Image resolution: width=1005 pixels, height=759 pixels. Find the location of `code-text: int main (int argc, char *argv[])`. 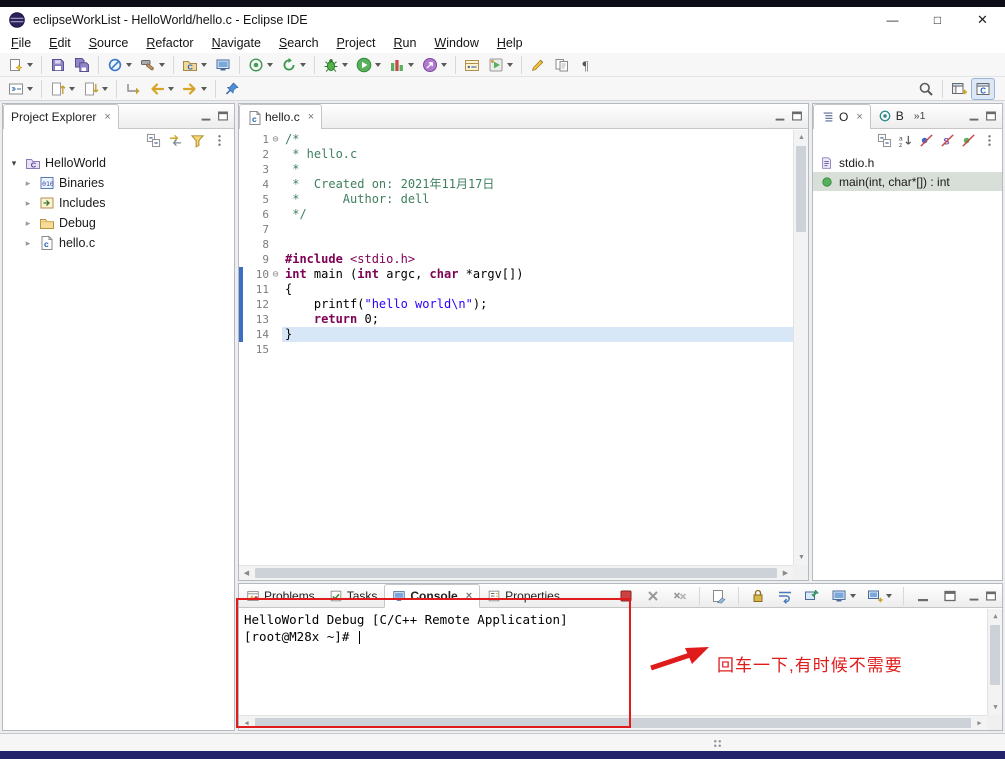

code-text: int main (int argc, char *argv[]) is located at coordinates (537, 274).